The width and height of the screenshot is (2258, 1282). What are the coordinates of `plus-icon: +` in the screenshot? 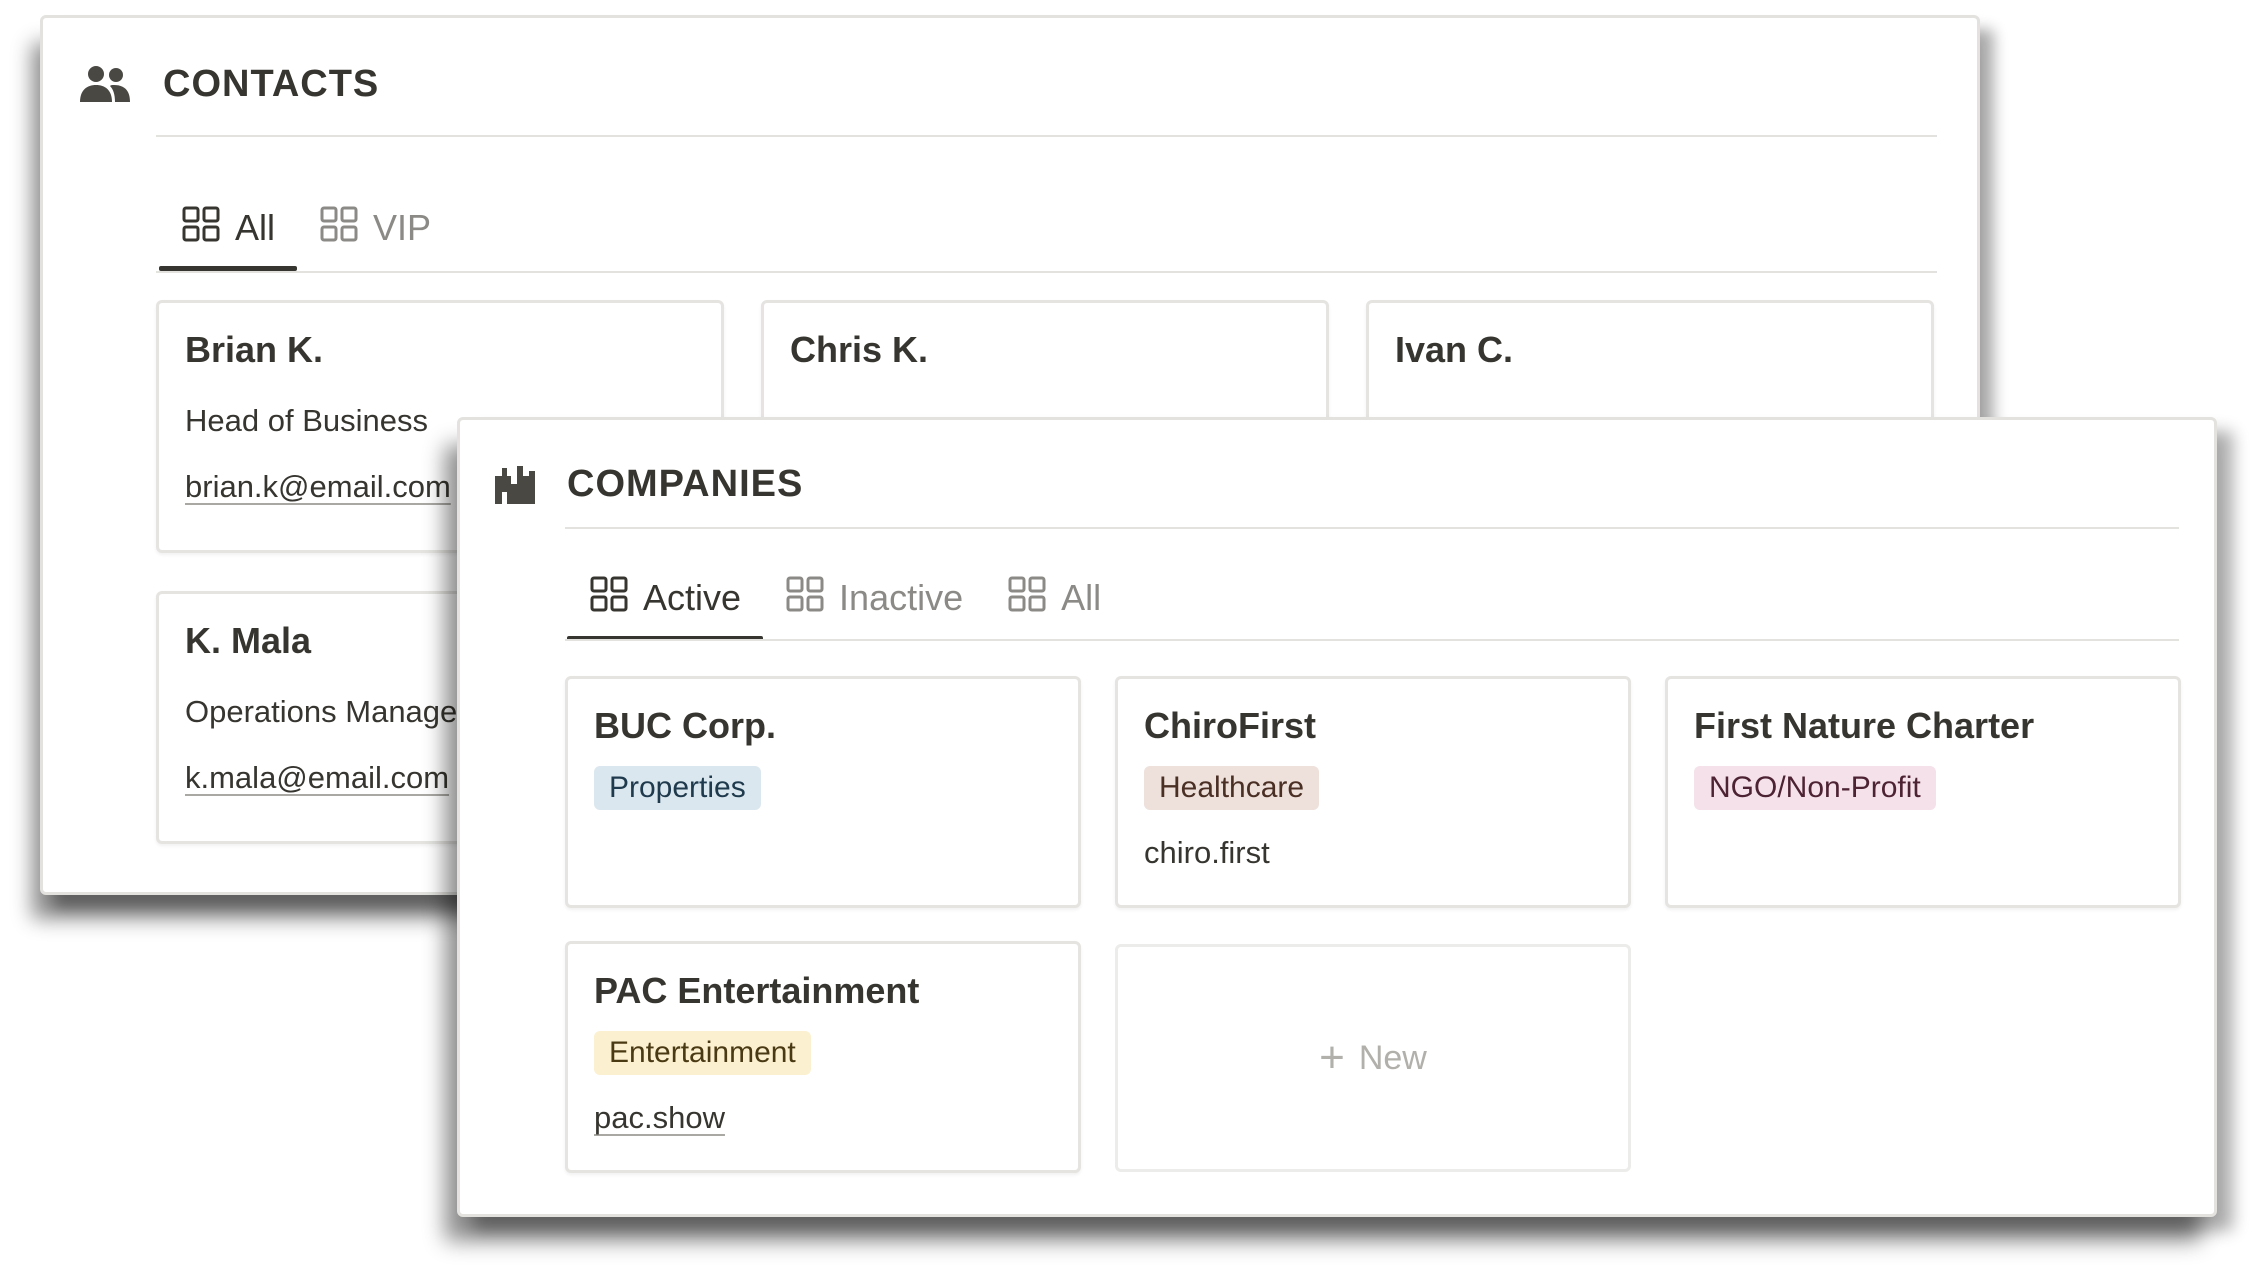 It's located at (1332, 1057).